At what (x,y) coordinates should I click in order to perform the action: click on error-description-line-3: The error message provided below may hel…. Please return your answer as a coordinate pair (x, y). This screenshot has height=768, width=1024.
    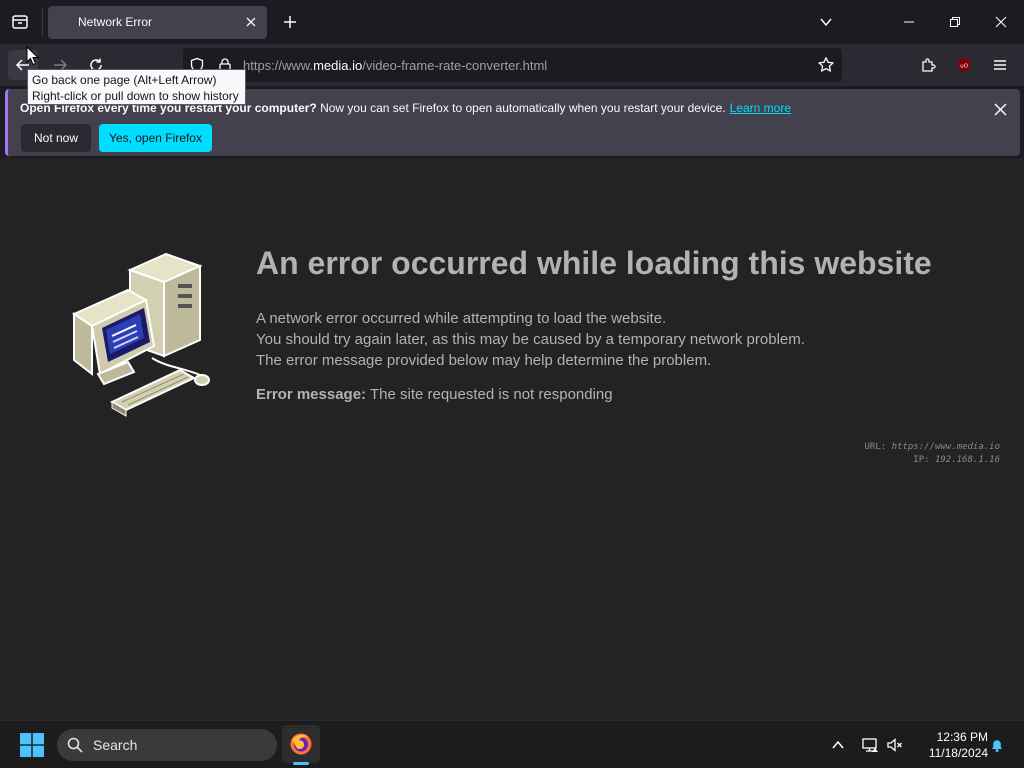
    Looking at the image, I should click on (484, 360).